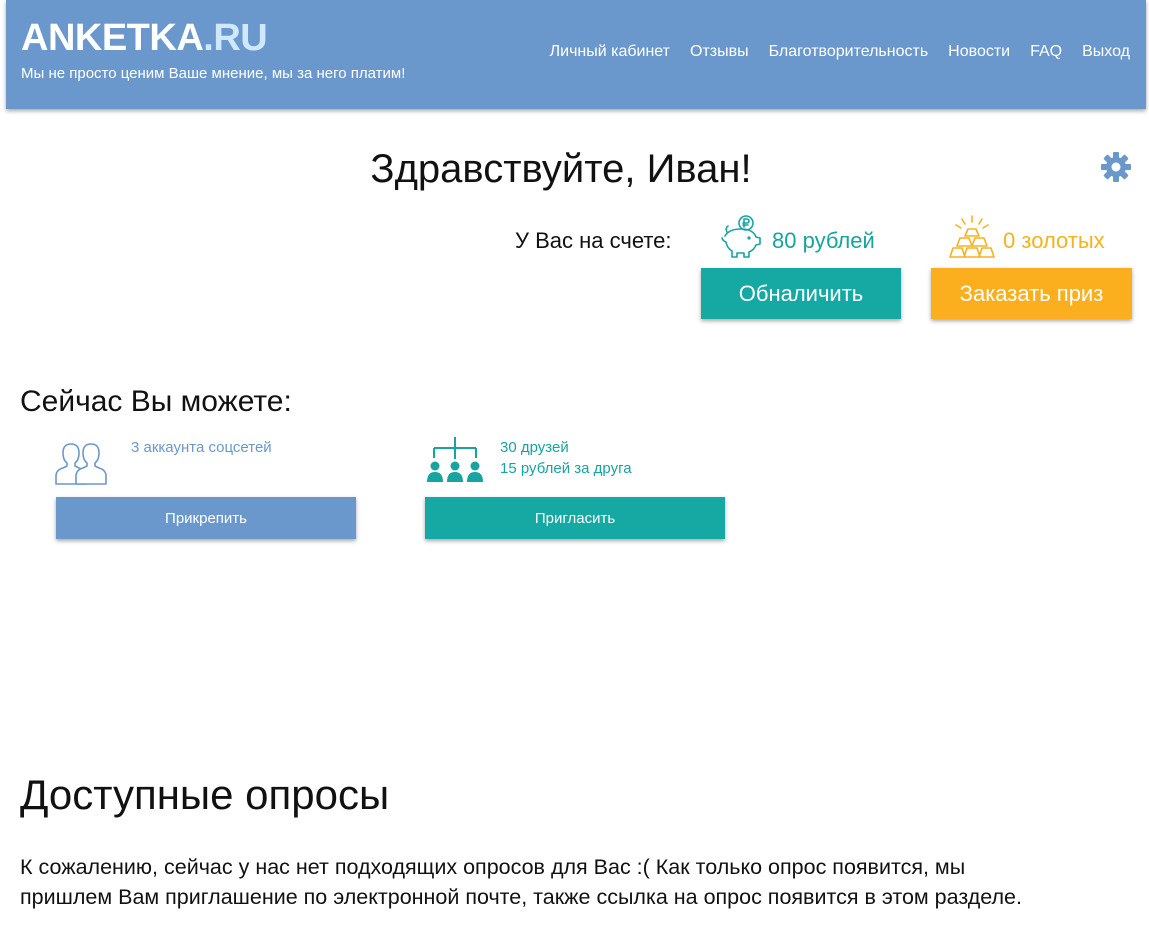 Image resolution: width=1149 pixels, height=938 pixels. What do you see at coordinates (610, 52) in the screenshot?
I see `nav-item-cabinet: Личный кабинет` at bounding box center [610, 52].